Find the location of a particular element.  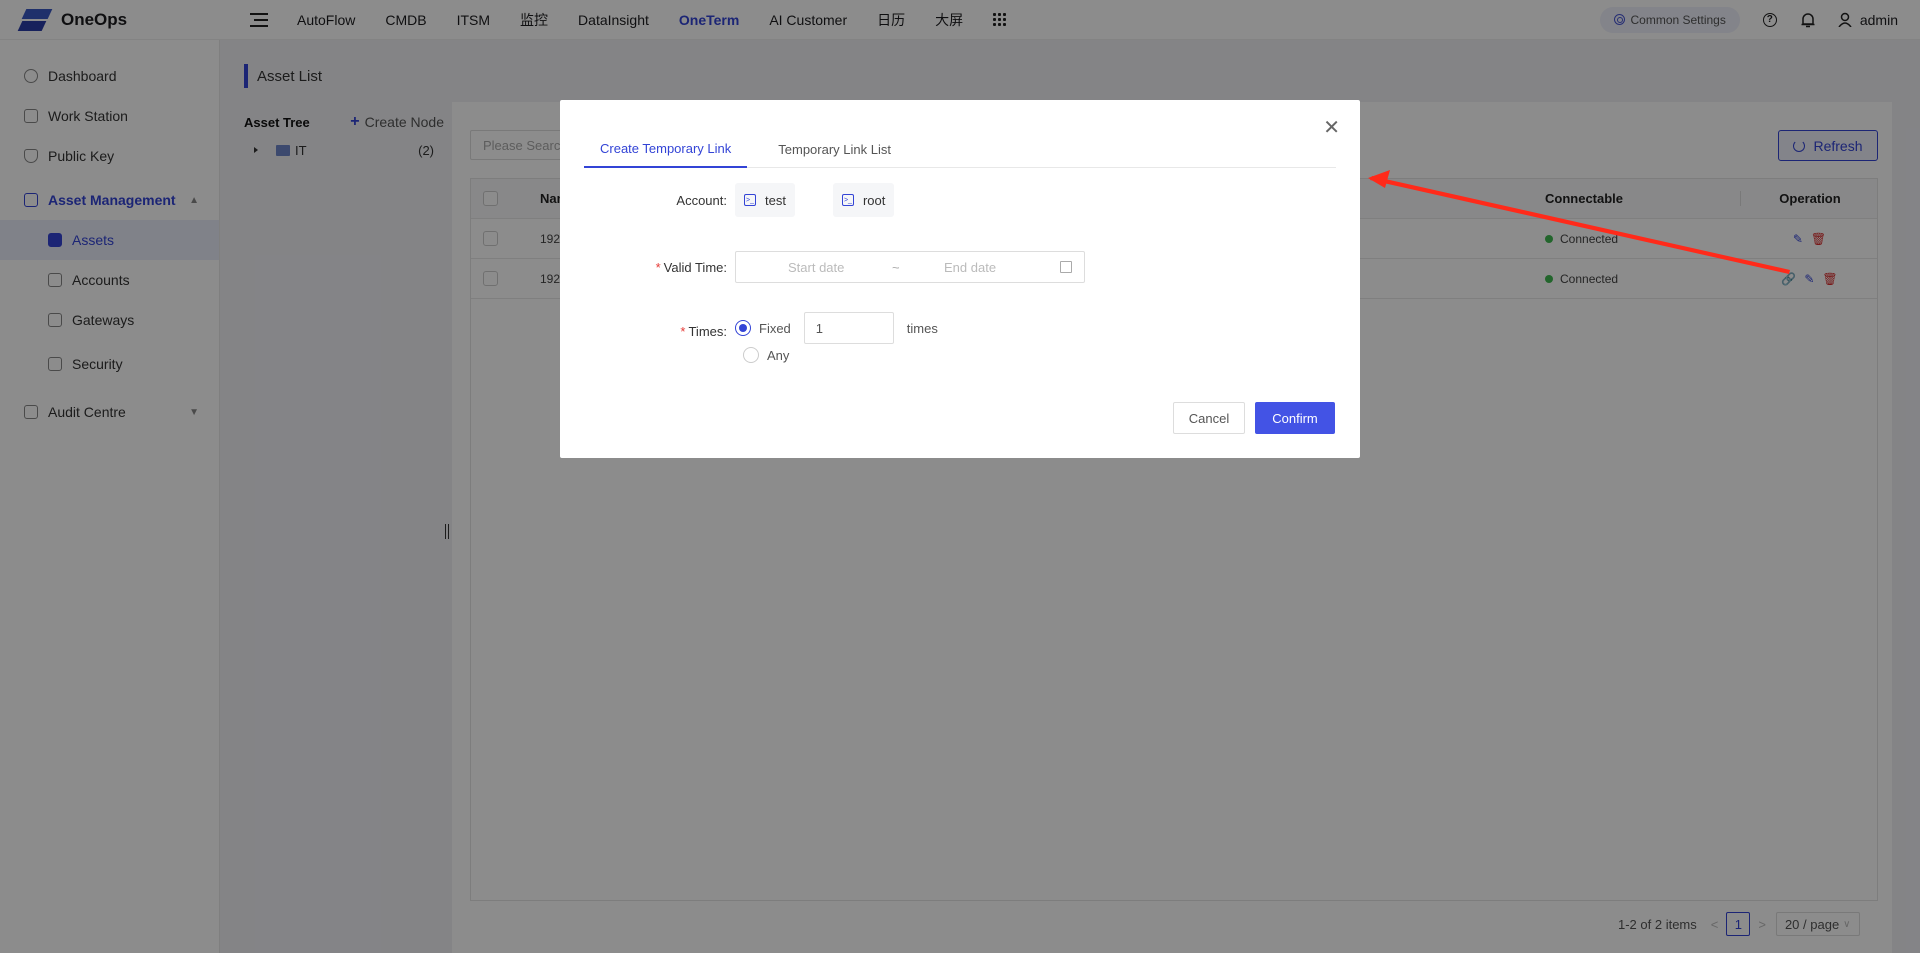

times-label: * Times: is located at coordinates (703, 331).